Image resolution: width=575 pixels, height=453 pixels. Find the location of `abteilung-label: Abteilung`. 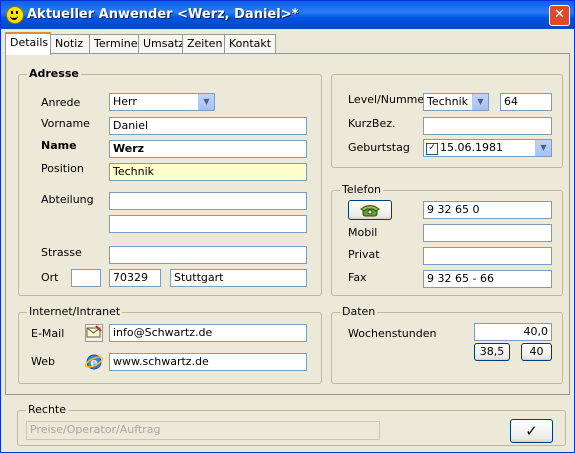

abteilung-label: Abteilung is located at coordinates (67, 199).